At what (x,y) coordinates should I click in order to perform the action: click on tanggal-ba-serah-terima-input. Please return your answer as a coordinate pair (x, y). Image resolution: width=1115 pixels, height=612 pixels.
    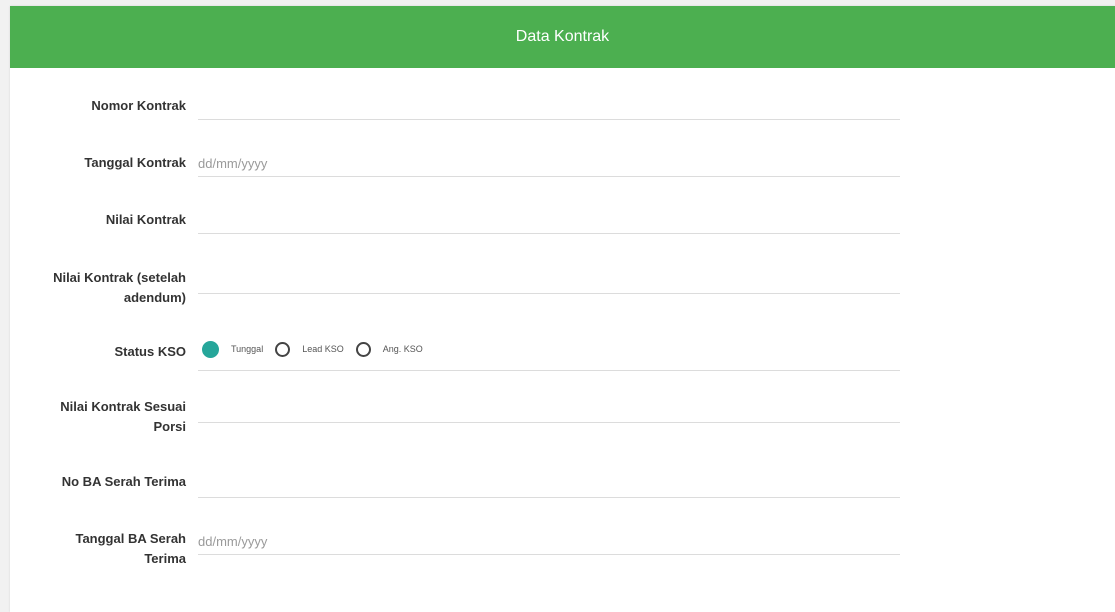
    Looking at the image, I should click on (549, 541).